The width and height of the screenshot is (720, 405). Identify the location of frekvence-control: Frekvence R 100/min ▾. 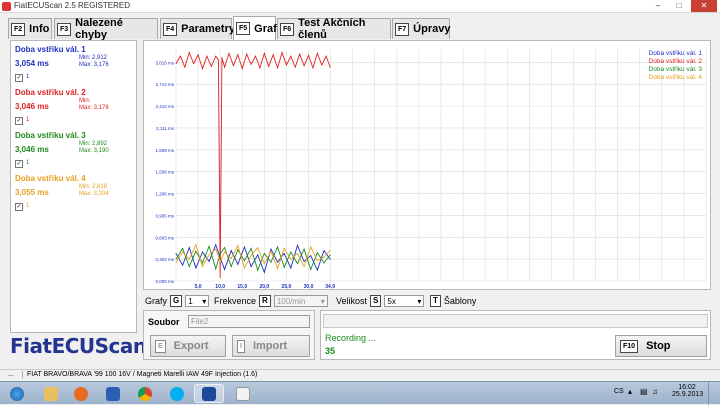
(271, 301).